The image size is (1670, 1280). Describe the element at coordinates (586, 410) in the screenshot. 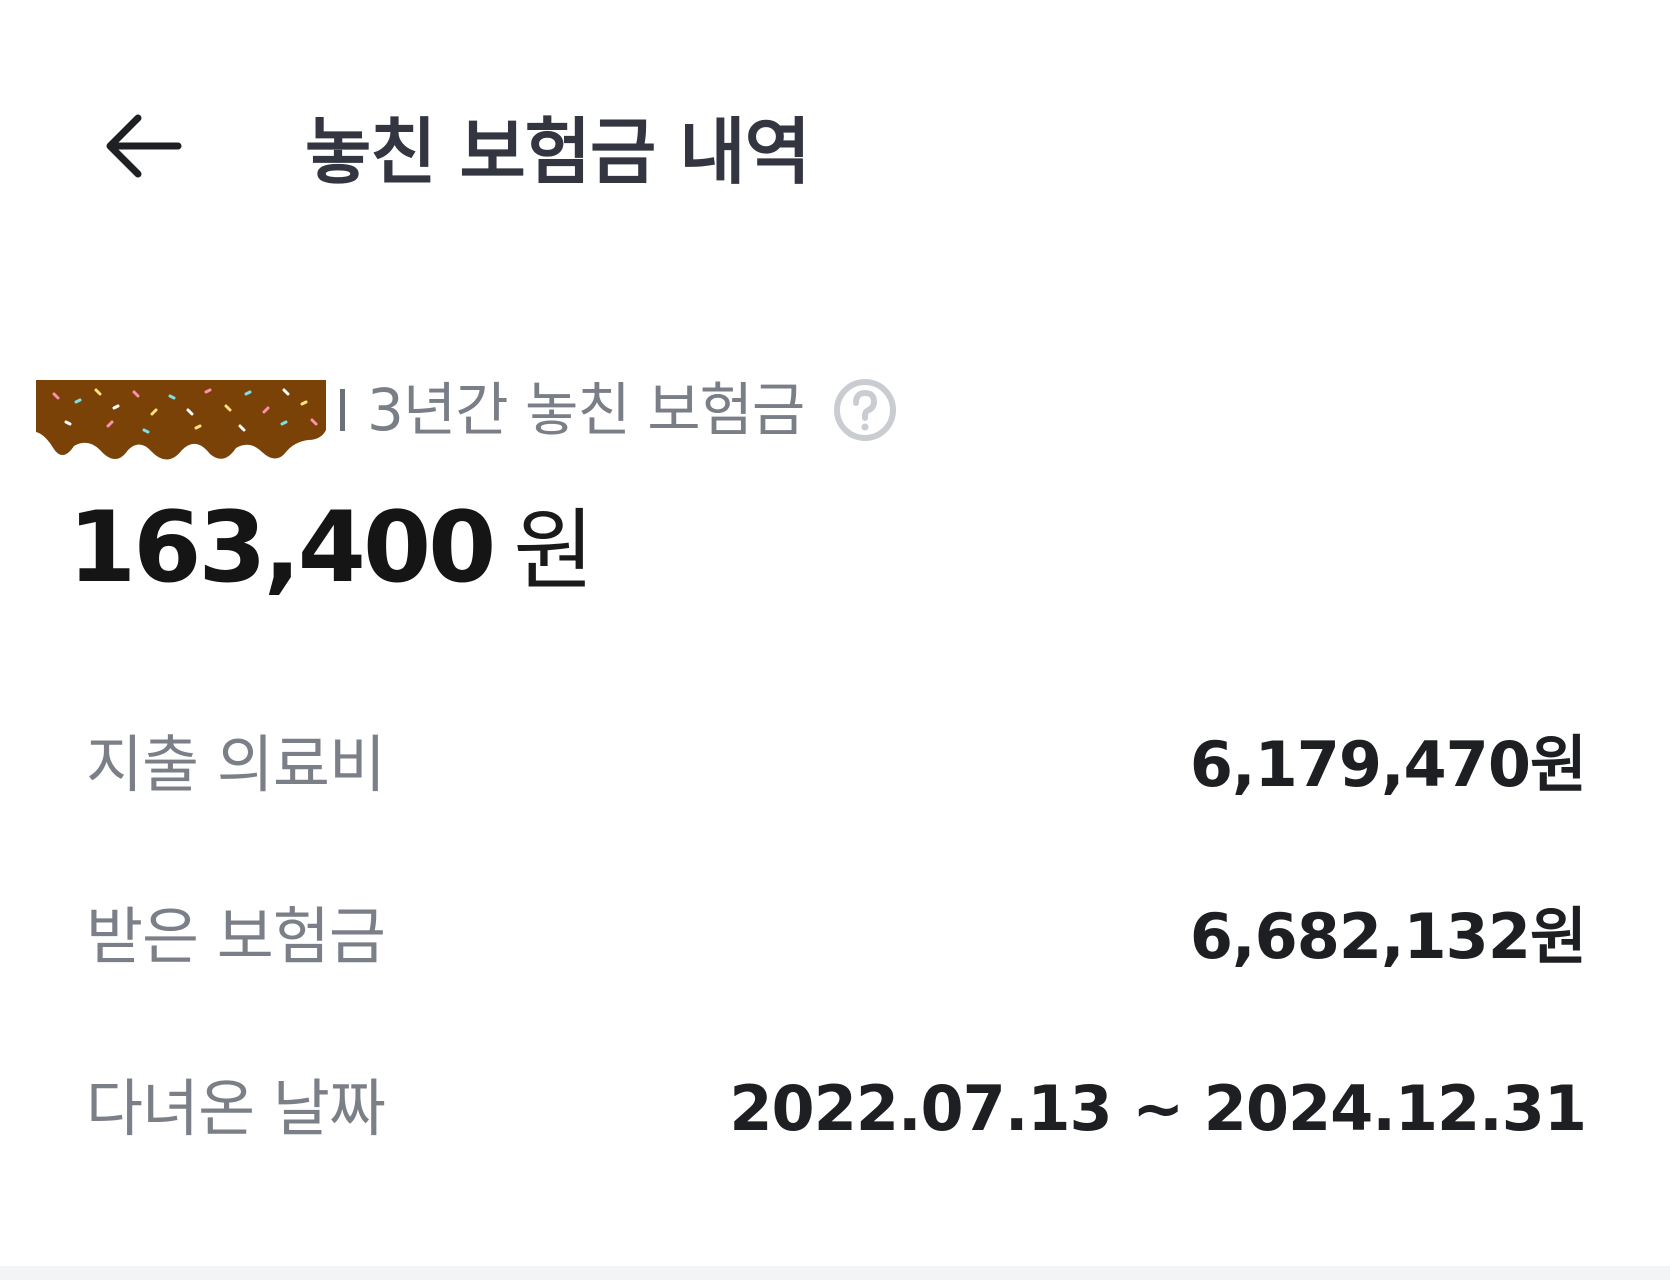

I see `summary-subtitle: 3년간 놓친 보험금` at that location.